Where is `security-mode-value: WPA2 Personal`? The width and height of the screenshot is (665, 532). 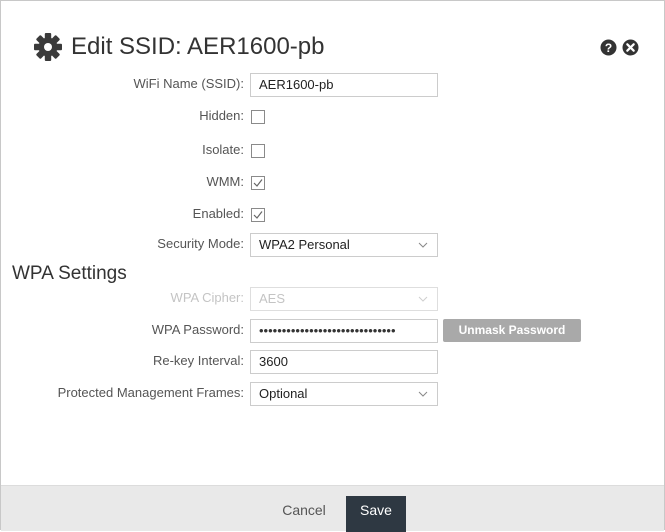
security-mode-value: WPA2 Personal is located at coordinates (304, 244).